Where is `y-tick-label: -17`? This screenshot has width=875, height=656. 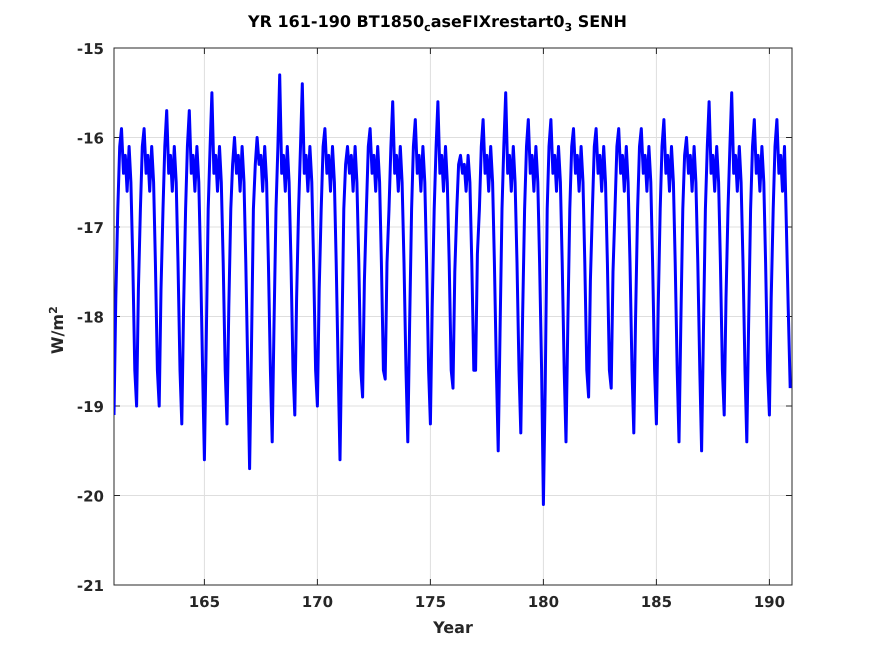
y-tick-label: -17 is located at coordinates (90, 228).